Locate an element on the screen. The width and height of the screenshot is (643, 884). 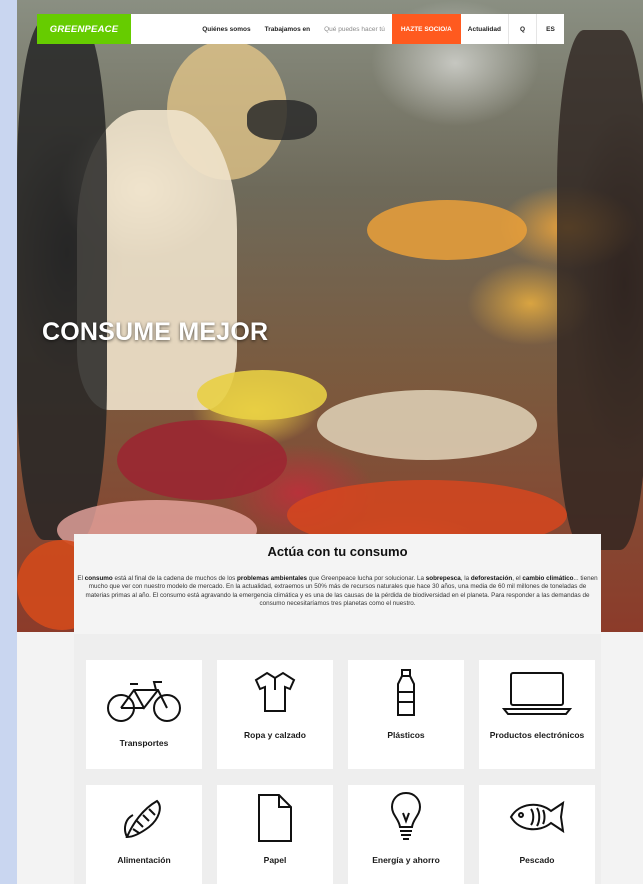
category-label: Energía y ahorro is located at coordinates (406, 860).